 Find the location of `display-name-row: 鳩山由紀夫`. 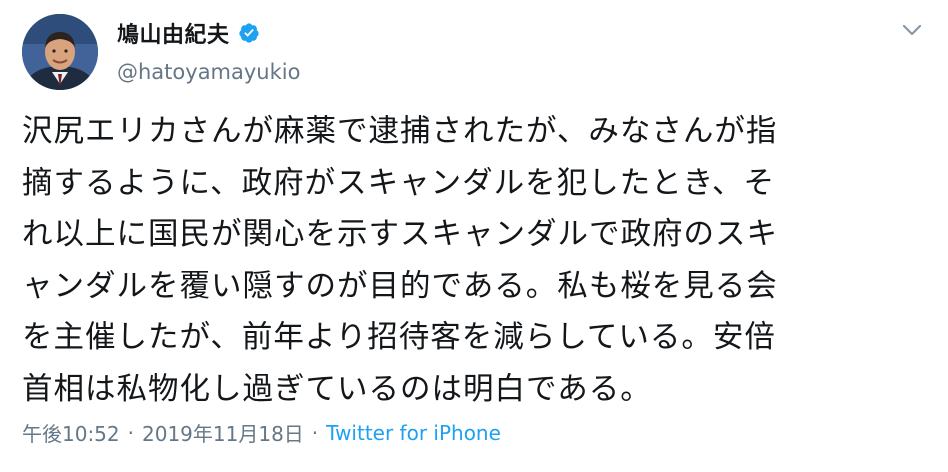

display-name-row: 鳩山由紀夫 is located at coordinates (208, 33).